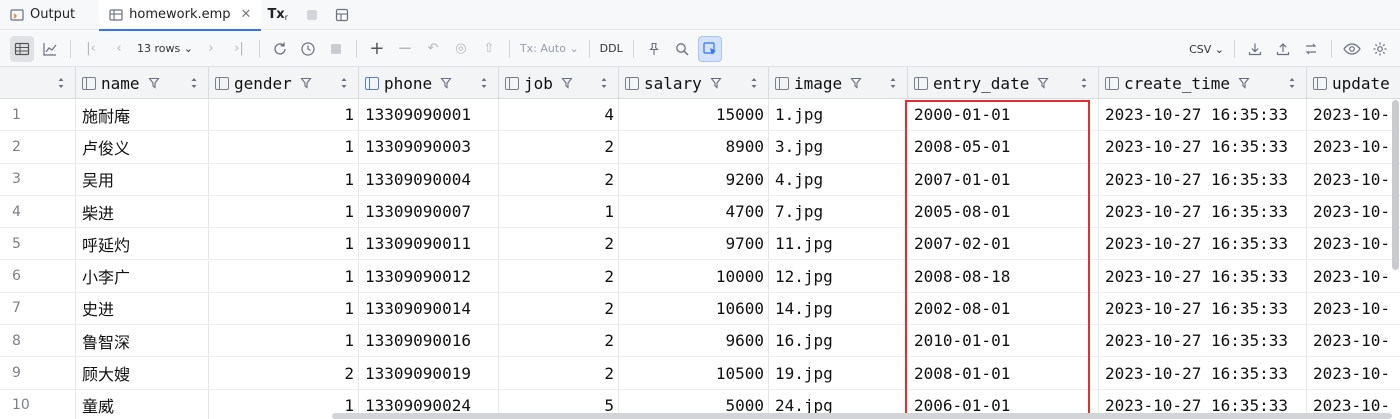 The height and width of the screenshot is (419, 1400). I want to click on cell-entry-date: 2002-08-01, so click(1003, 309).